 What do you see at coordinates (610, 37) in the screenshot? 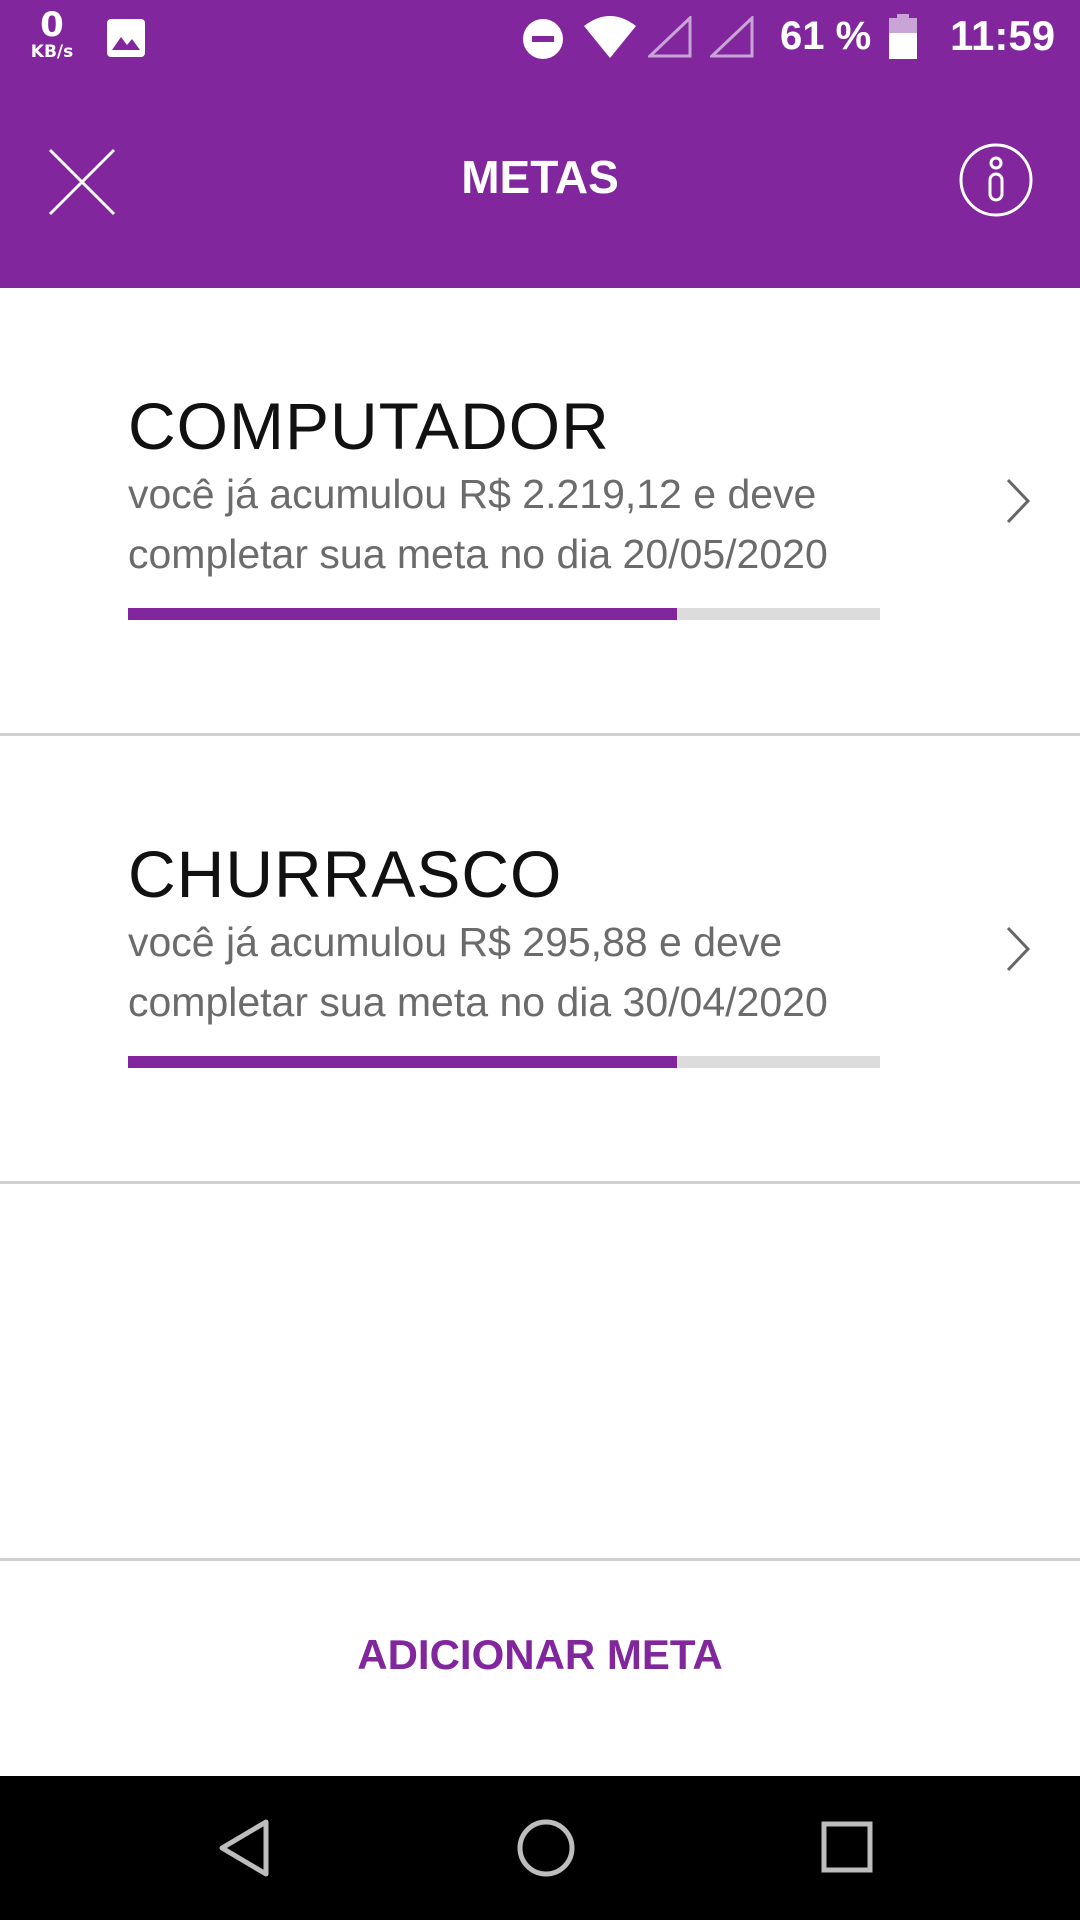
I see `wifi-icon` at bounding box center [610, 37].